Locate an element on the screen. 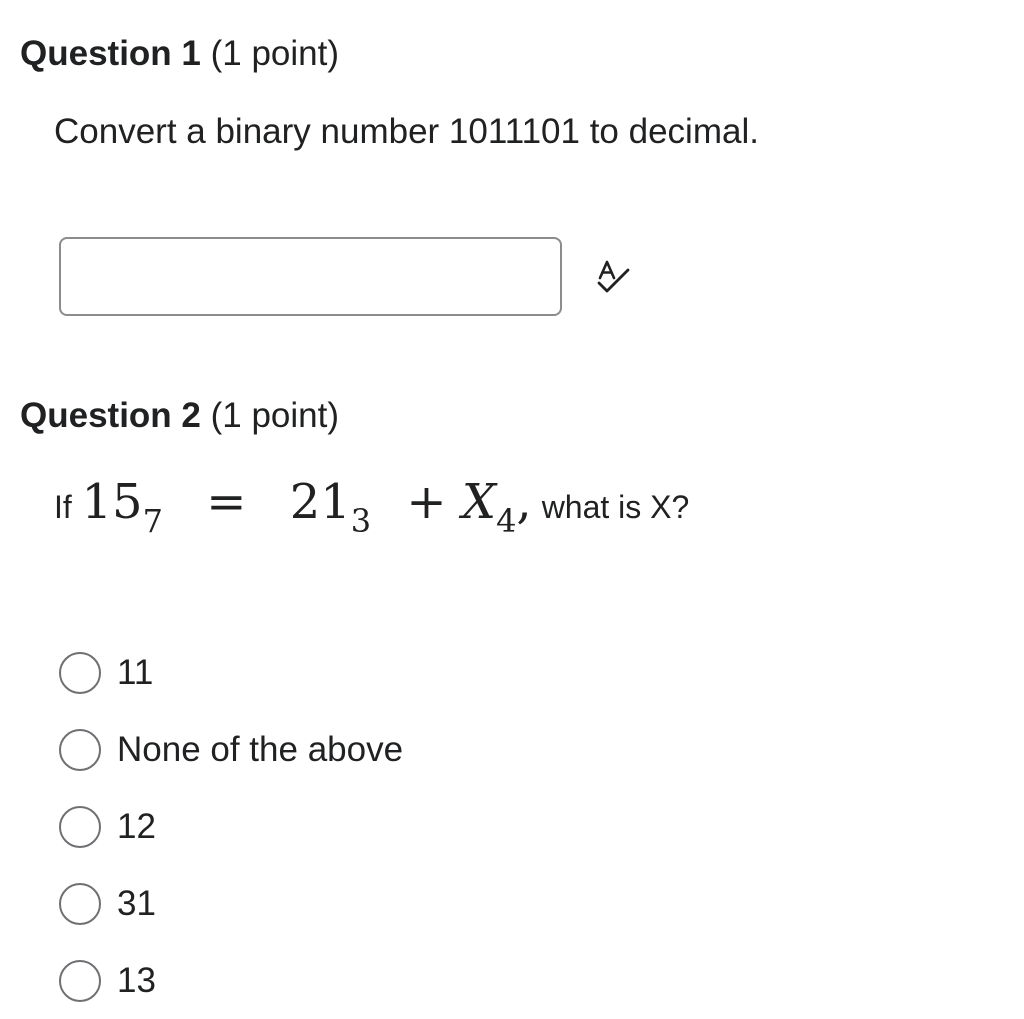  math-equals: = is located at coordinates (226, 502).